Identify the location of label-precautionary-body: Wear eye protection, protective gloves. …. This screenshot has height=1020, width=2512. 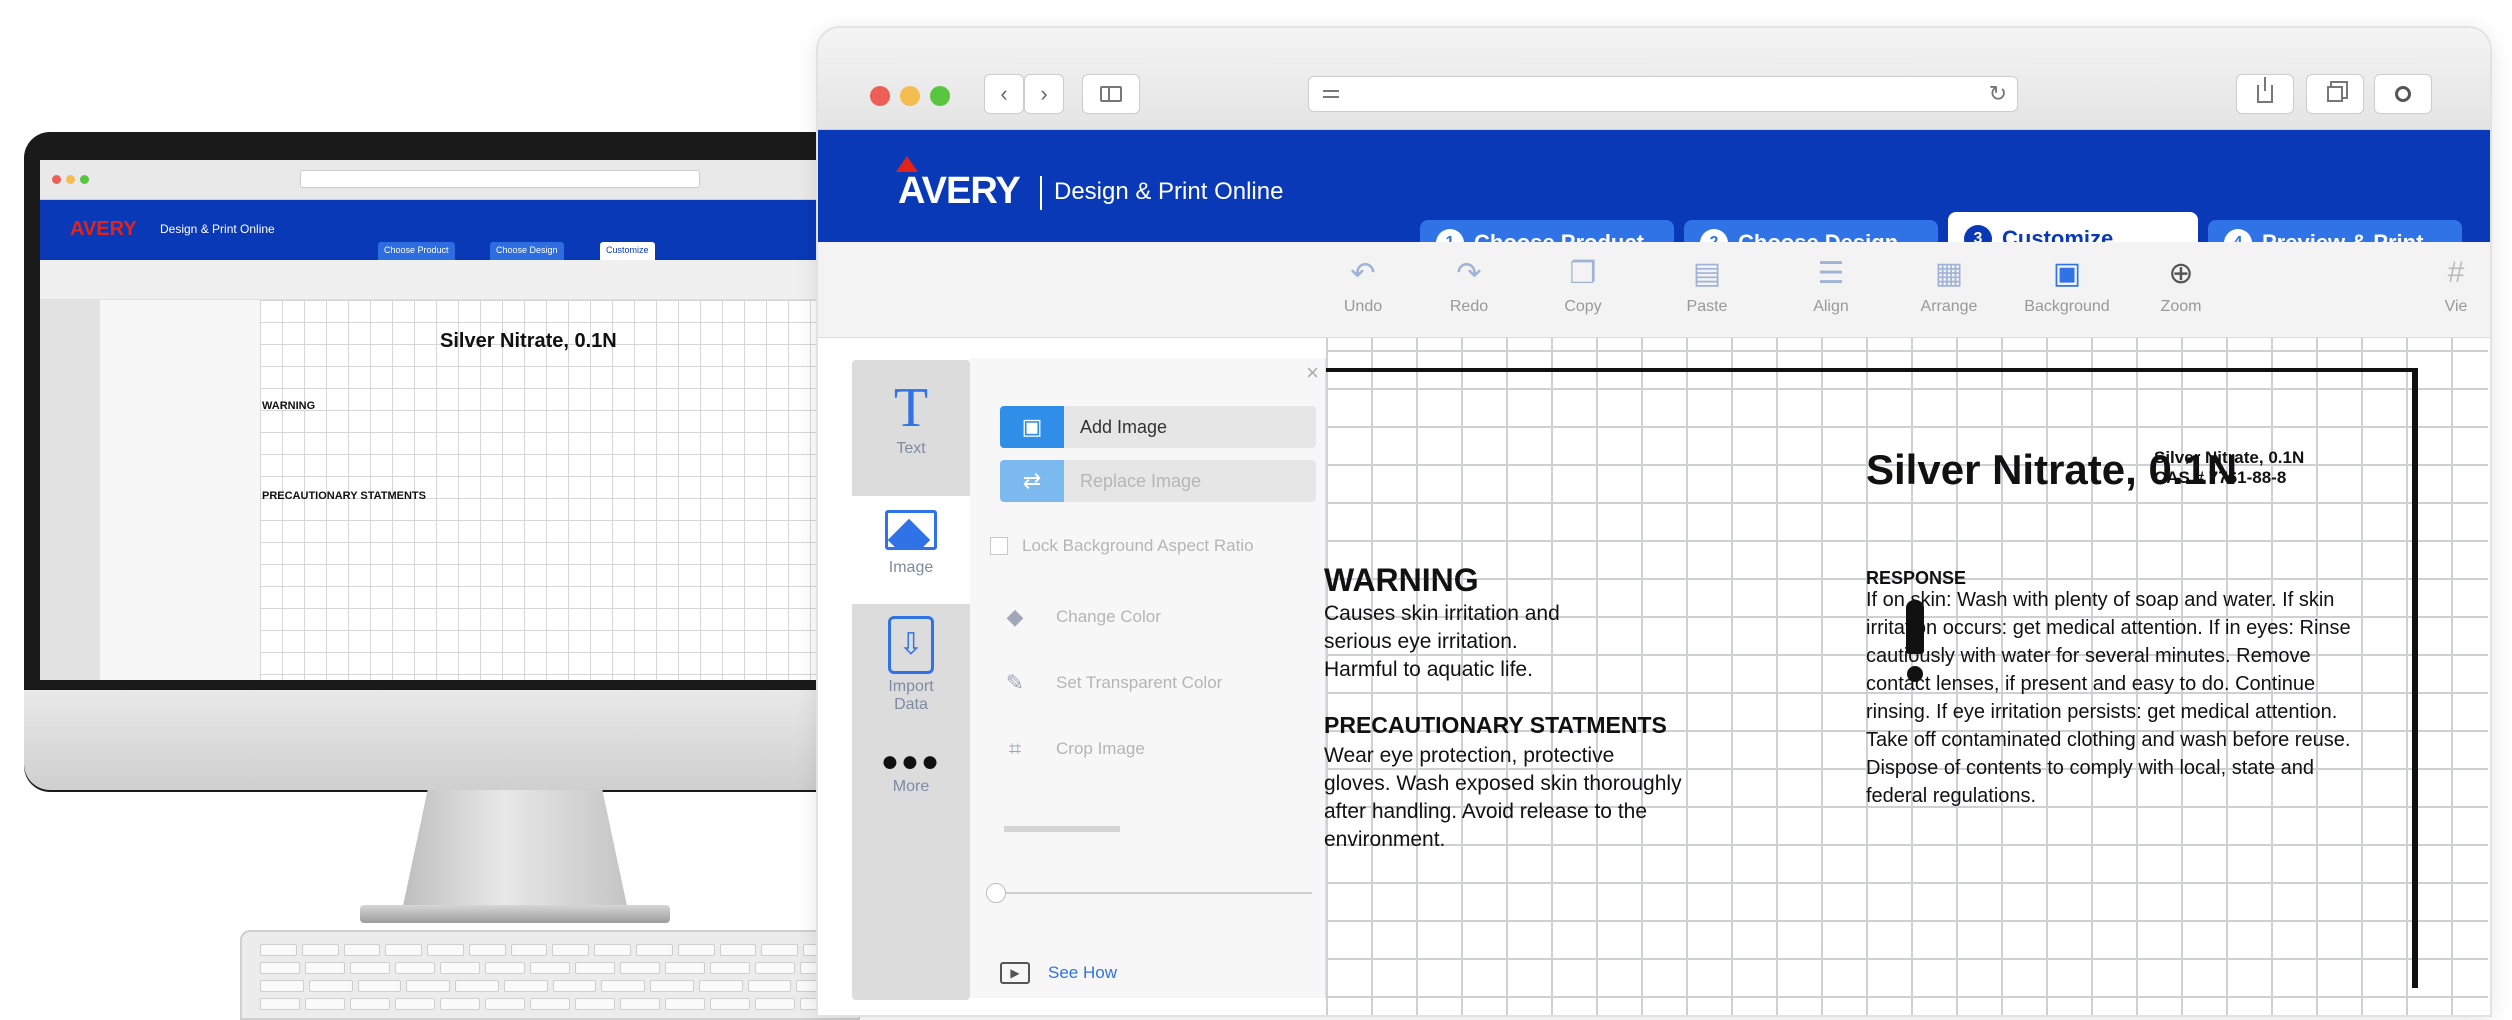
(1503, 798).